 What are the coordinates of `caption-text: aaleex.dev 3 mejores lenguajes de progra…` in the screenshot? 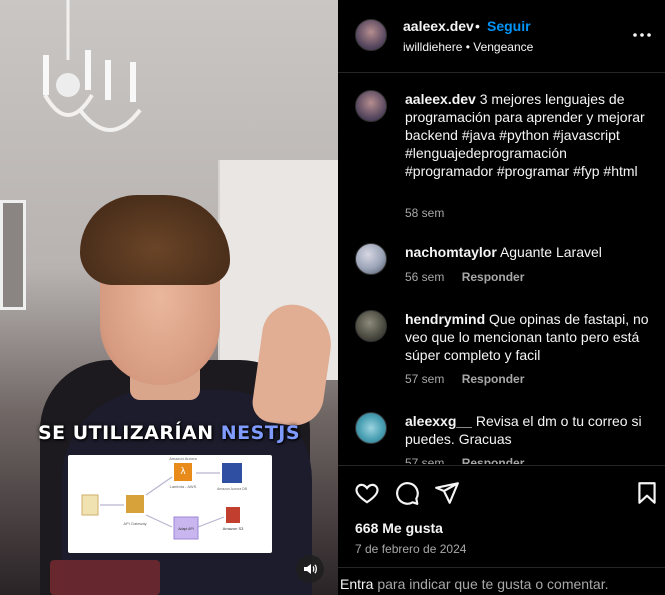 It's located at (527, 135).